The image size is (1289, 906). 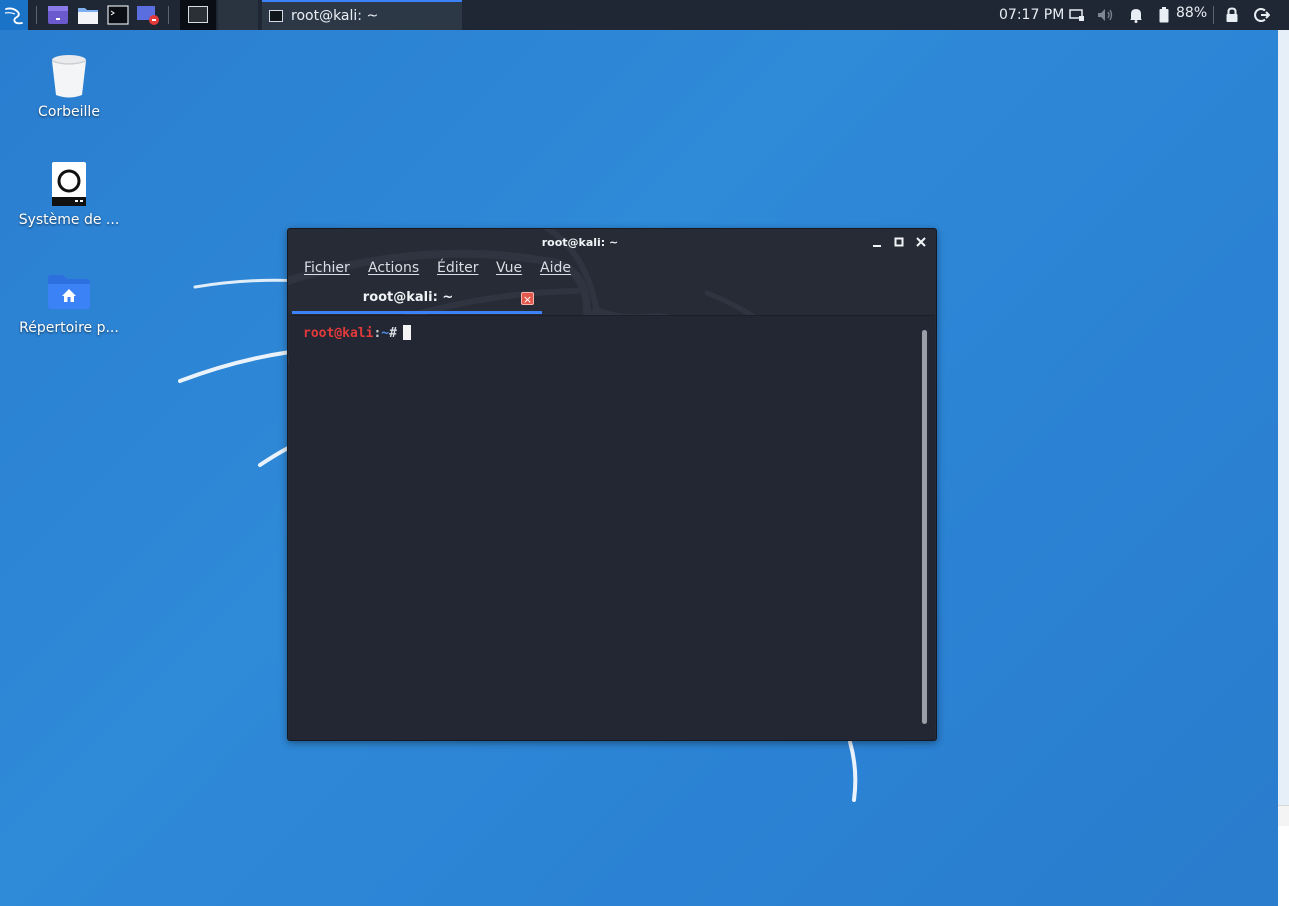 I want to click on battery-percent: 88%, so click(x=1192, y=13).